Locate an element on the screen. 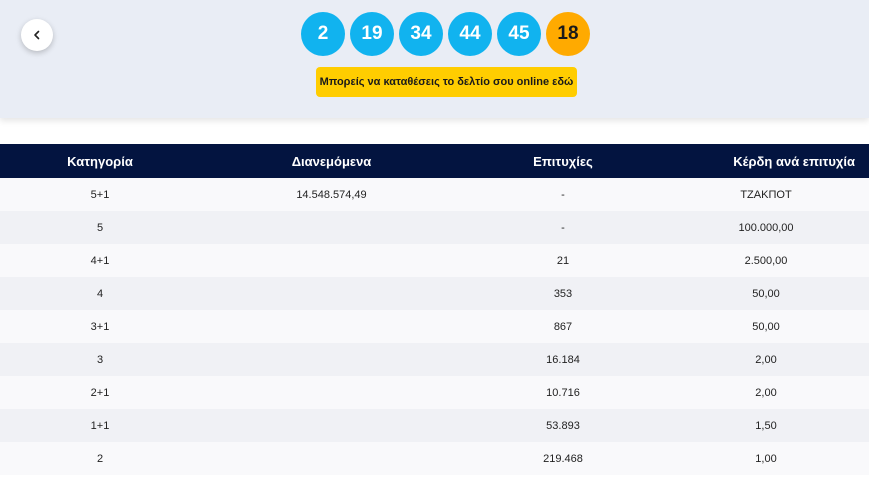  cell-winners: 16.184 is located at coordinates (563, 359).